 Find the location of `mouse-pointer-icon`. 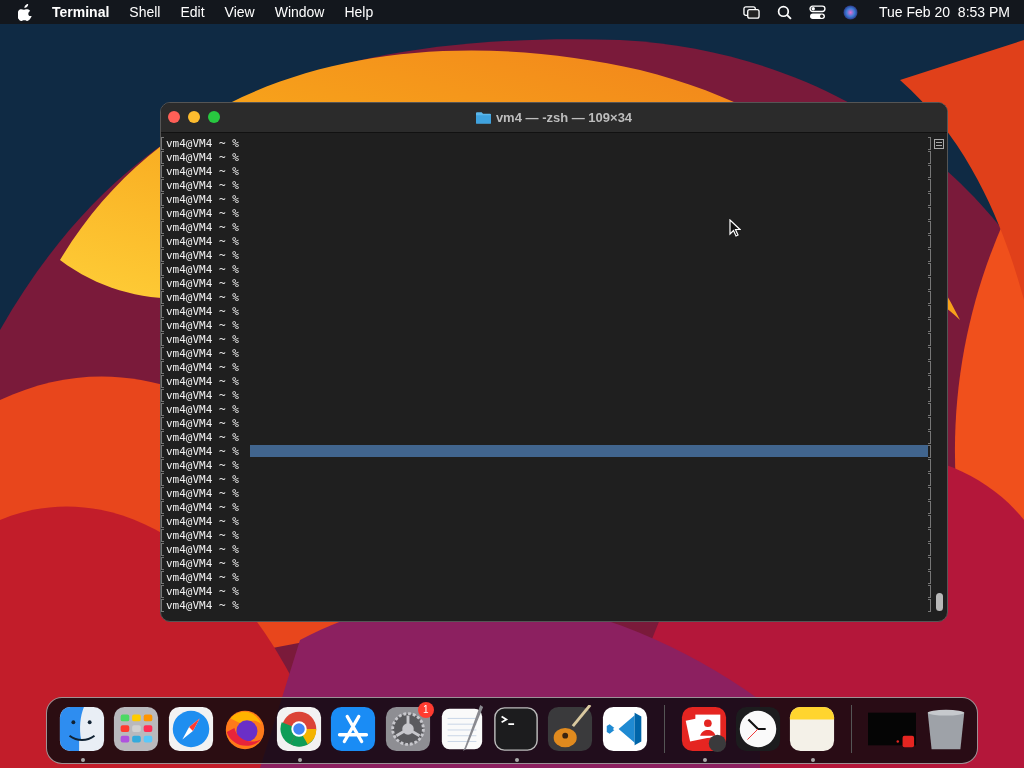

mouse-pointer-icon is located at coordinates (735, 228).